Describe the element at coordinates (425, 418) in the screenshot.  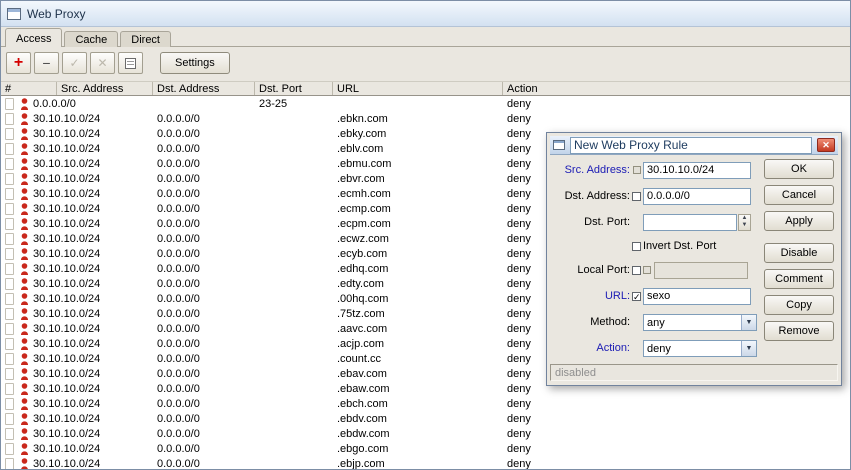
I see `table-row: 30.10.10.0/24 0.0.0.0/0 .ebdv.com deny` at that location.